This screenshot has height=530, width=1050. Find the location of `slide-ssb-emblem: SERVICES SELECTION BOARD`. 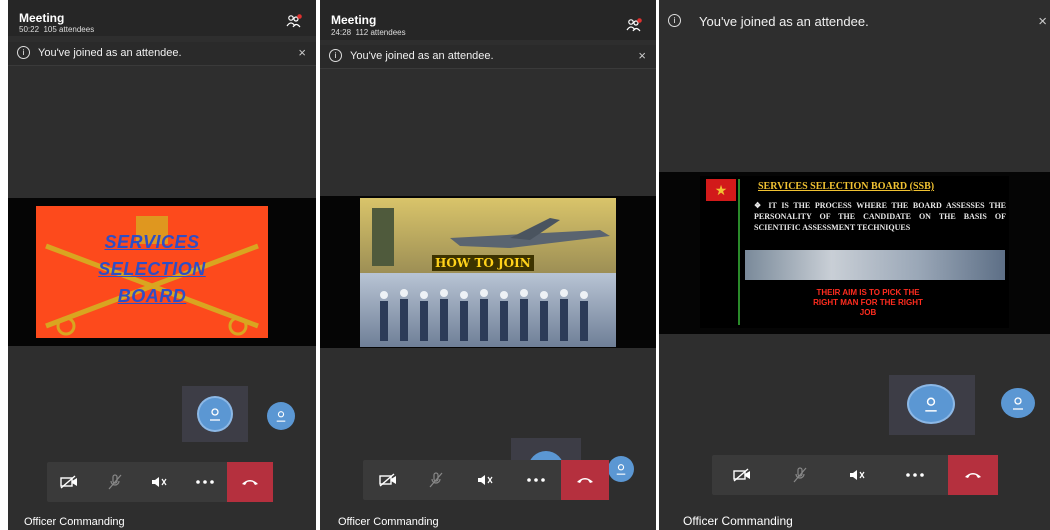

slide-ssb-emblem: SERVICES SELECTION BOARD is located at coordinates (152, 272).